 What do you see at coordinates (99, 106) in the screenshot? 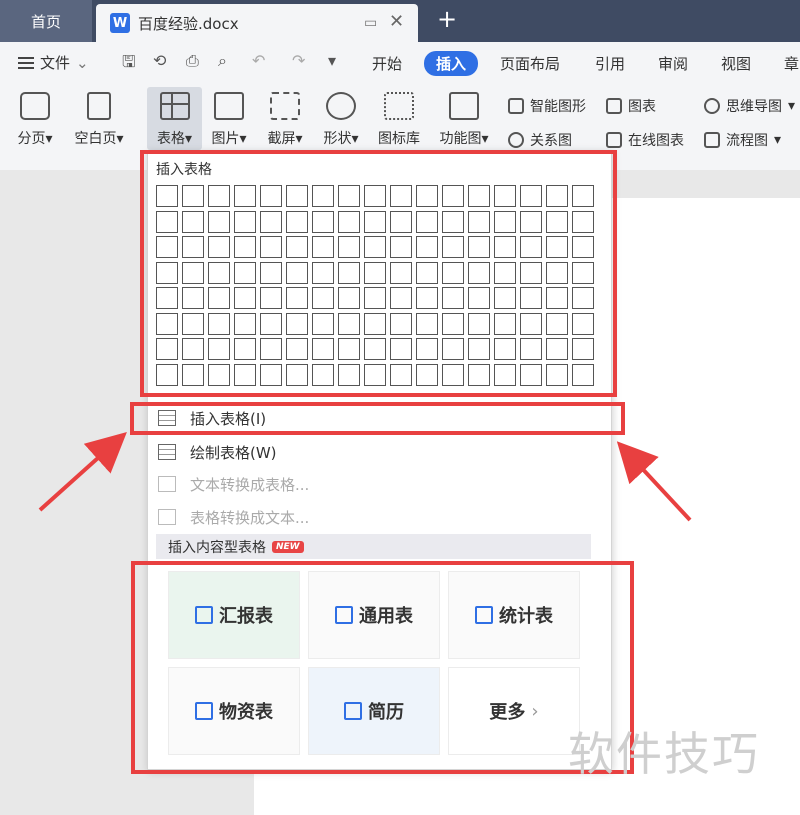
I see `blank-page-icon` at bounding box center [99, 106].